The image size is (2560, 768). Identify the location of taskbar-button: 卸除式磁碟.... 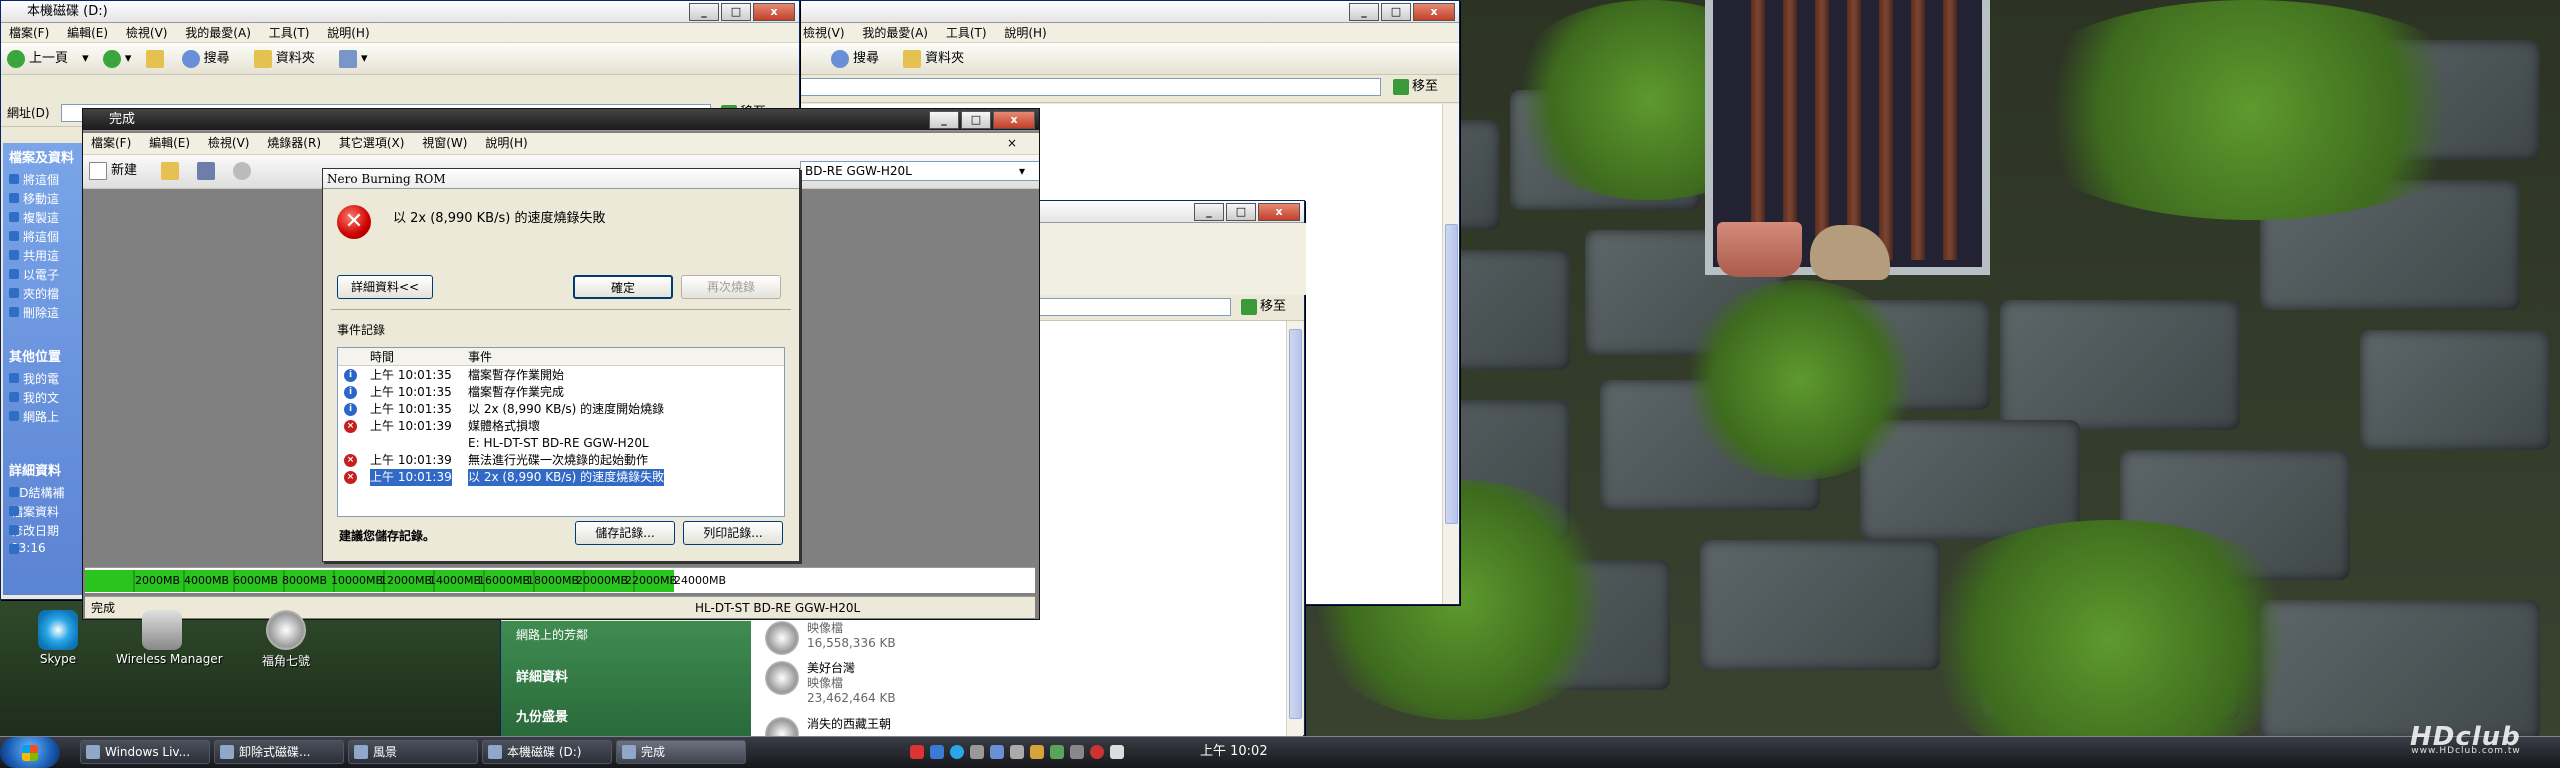
(279, 752).